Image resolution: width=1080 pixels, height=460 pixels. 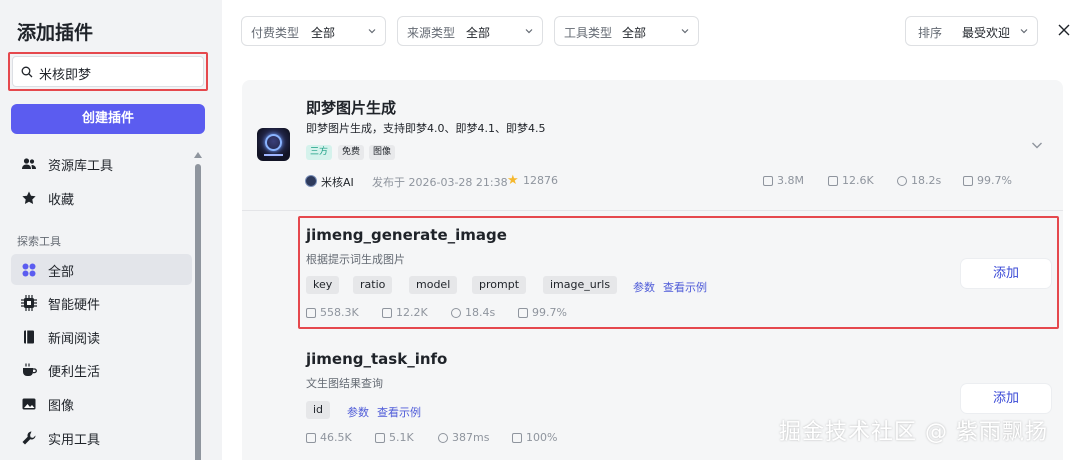 I want to click on cup-icon, so click(x=30, y=369).